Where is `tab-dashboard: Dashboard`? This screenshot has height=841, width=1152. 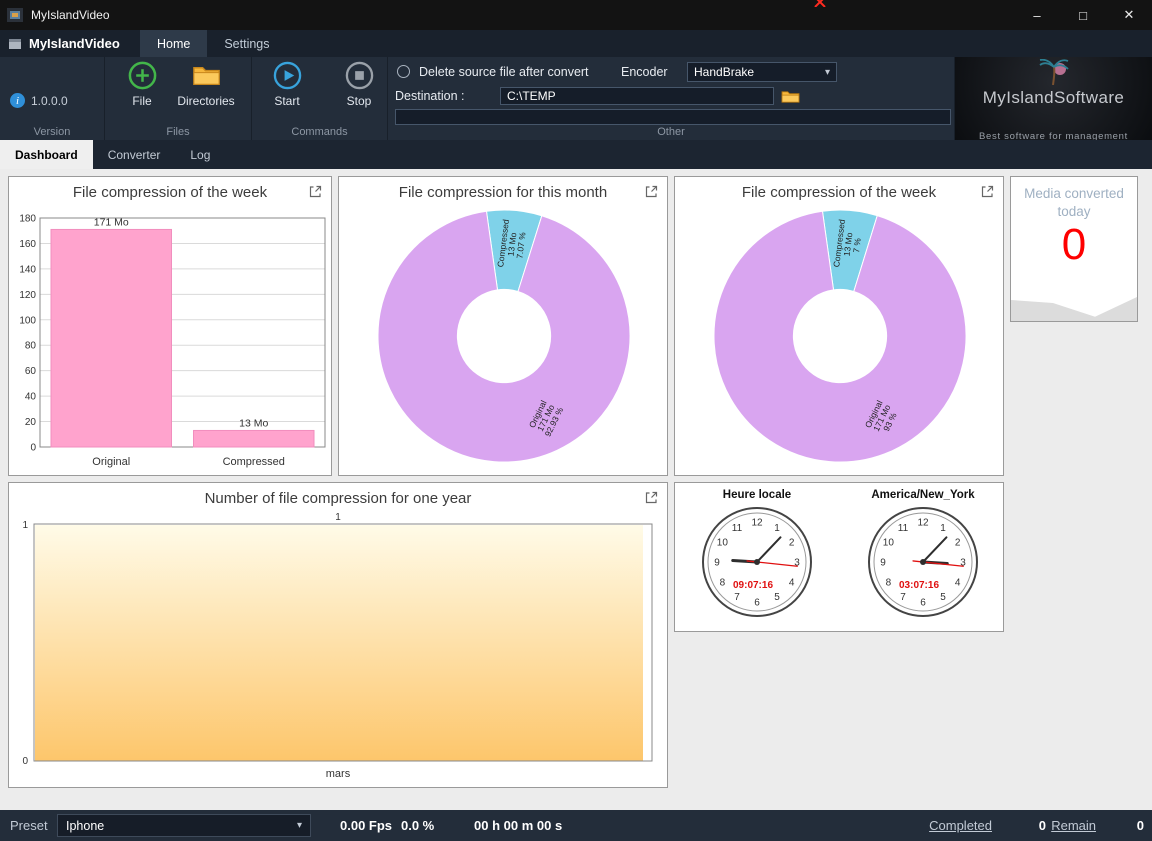 tab-dashboard: Dashboard is located at coordinates (46, 154).